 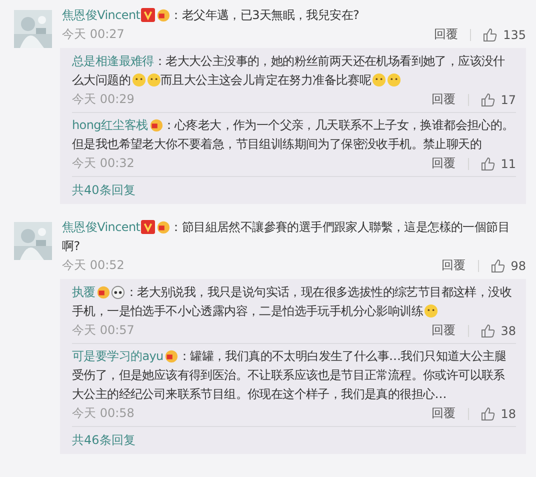 I want to click on comment-text: 焦恩俊Vincent ：節目組居然不讓參賽的選手們跟家人聯繫，這是怎樣的一個節目啊?, so click(x=286, y=237).